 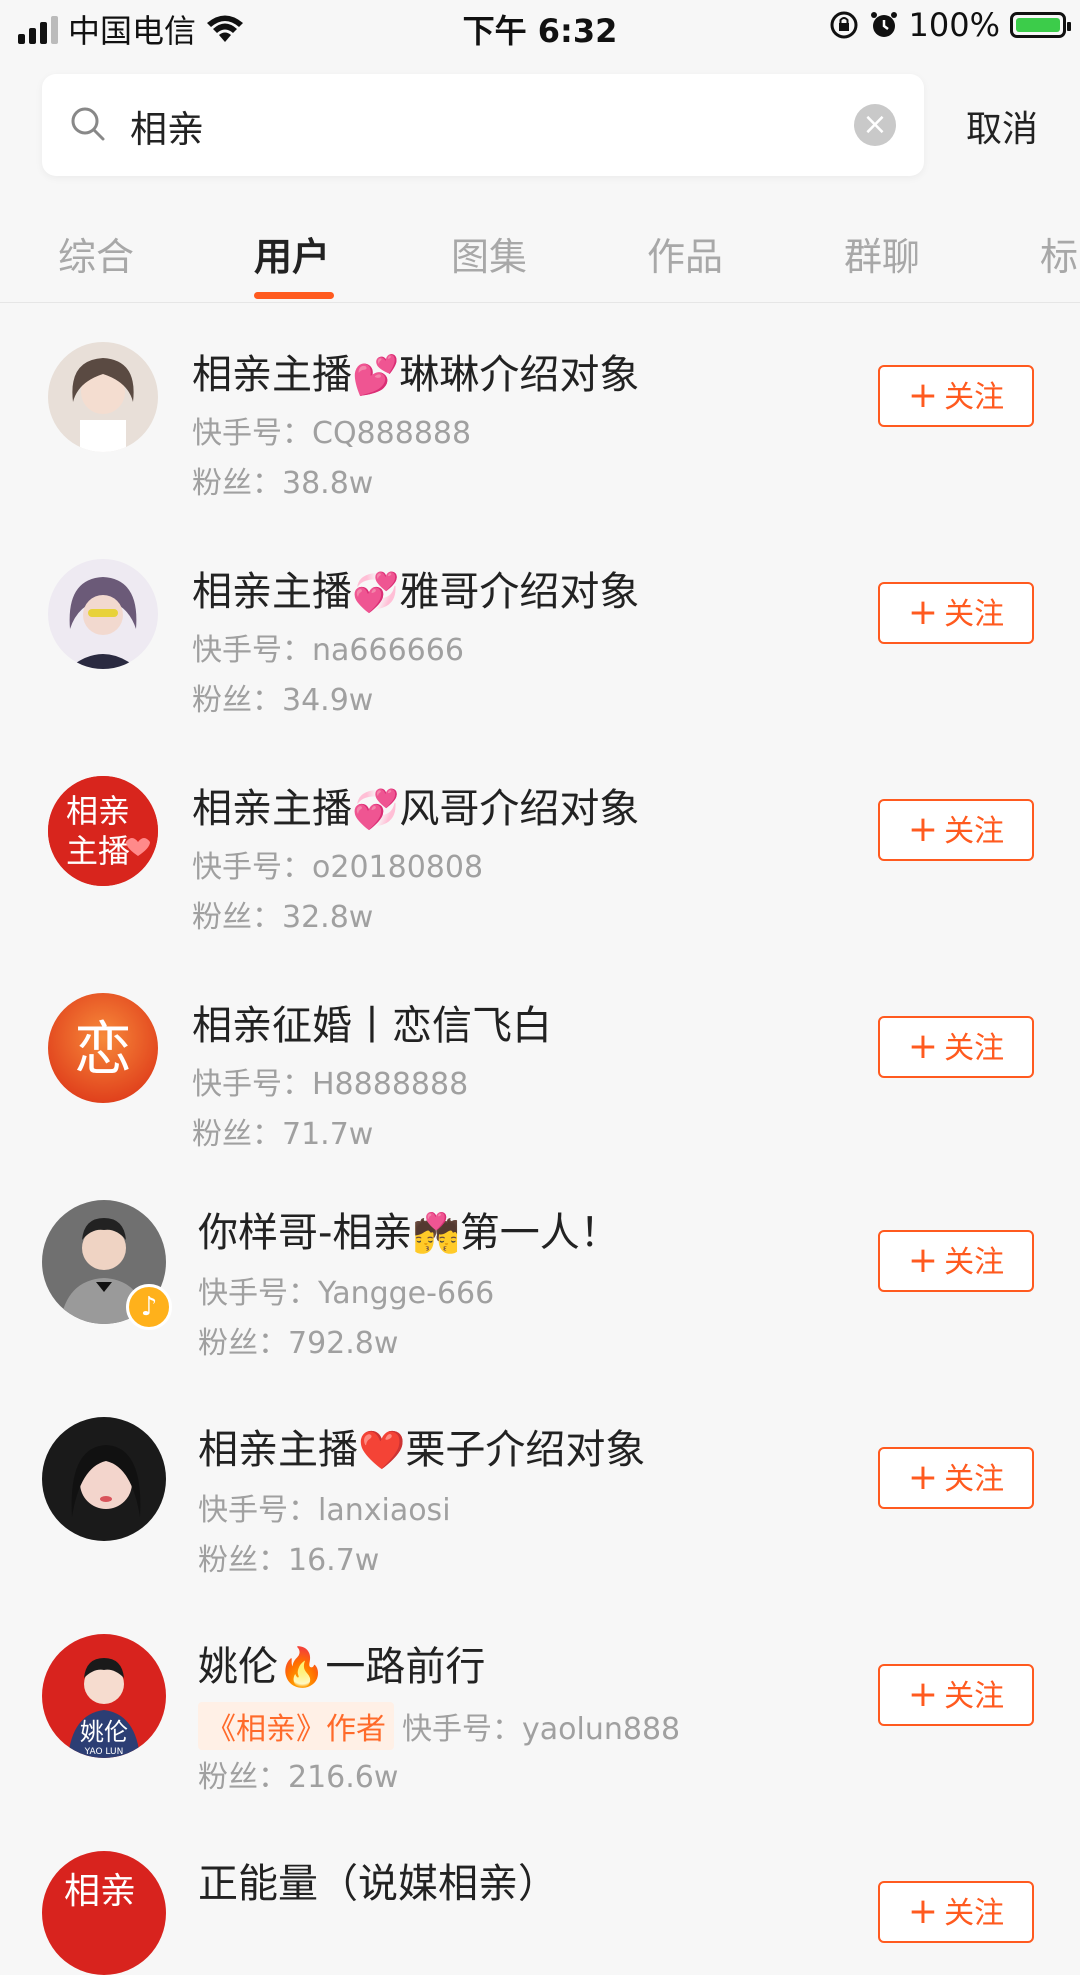 I want to click on user-list-item: 相亲主播💞雅哥介绍对象 快手号：na666666 粉丝：34.9w + 关注, so click(x=540, y=633).